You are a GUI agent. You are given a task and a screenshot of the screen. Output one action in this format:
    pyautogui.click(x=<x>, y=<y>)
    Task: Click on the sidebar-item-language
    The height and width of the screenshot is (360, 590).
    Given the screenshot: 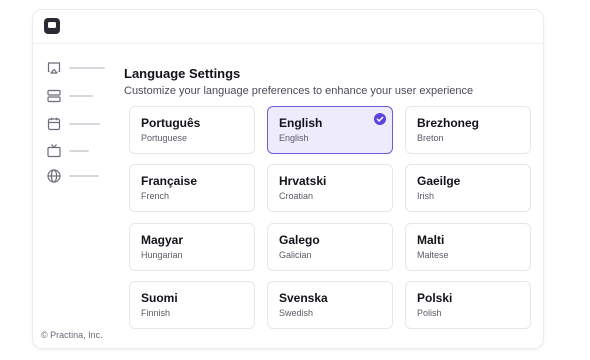 What is the action you would take?
    pyautogui.click(x=77, y=176)
    